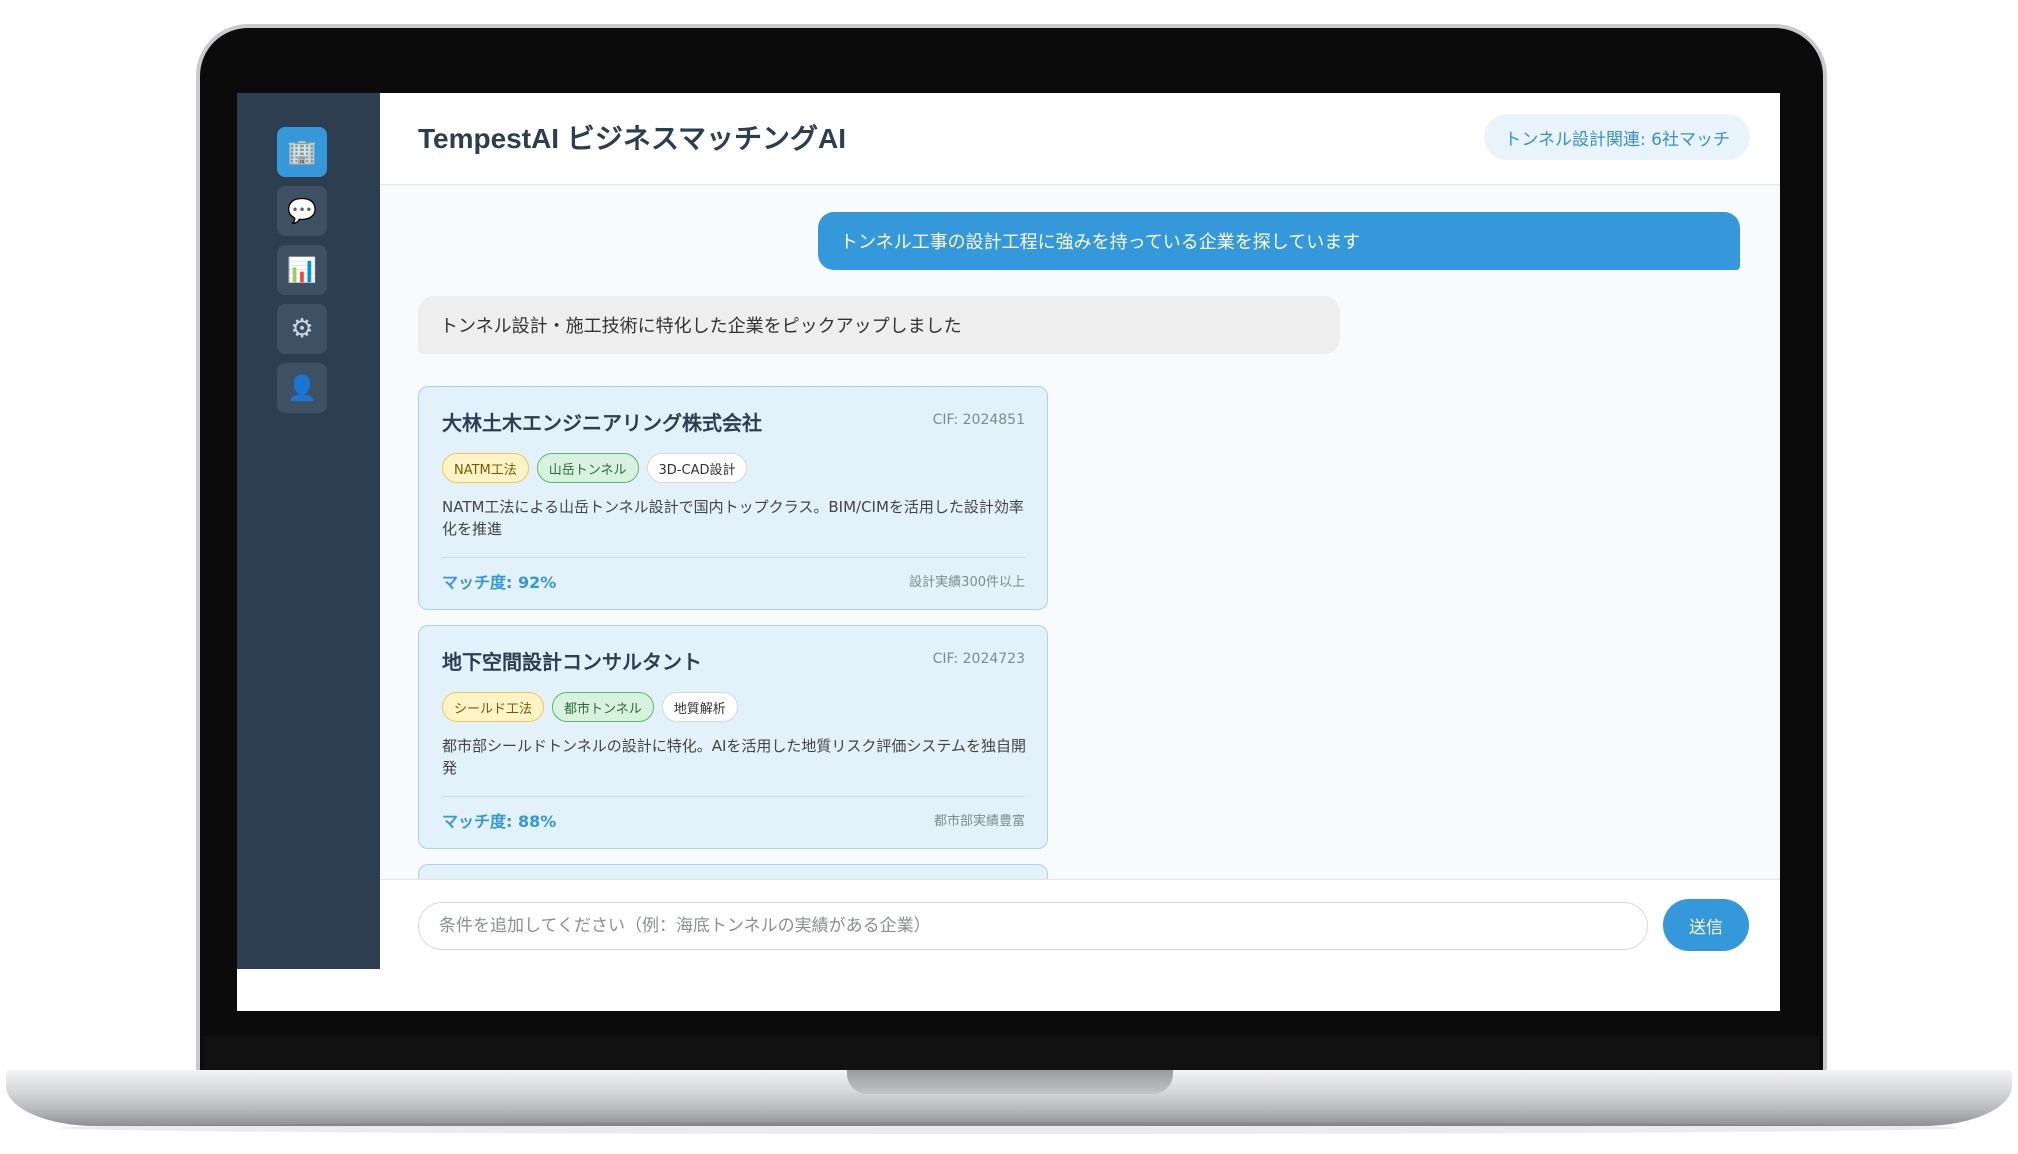 This screenshot has width=2018, height=1154. I want to click on company-cif: CIF: 2024723, so click(978, 659).